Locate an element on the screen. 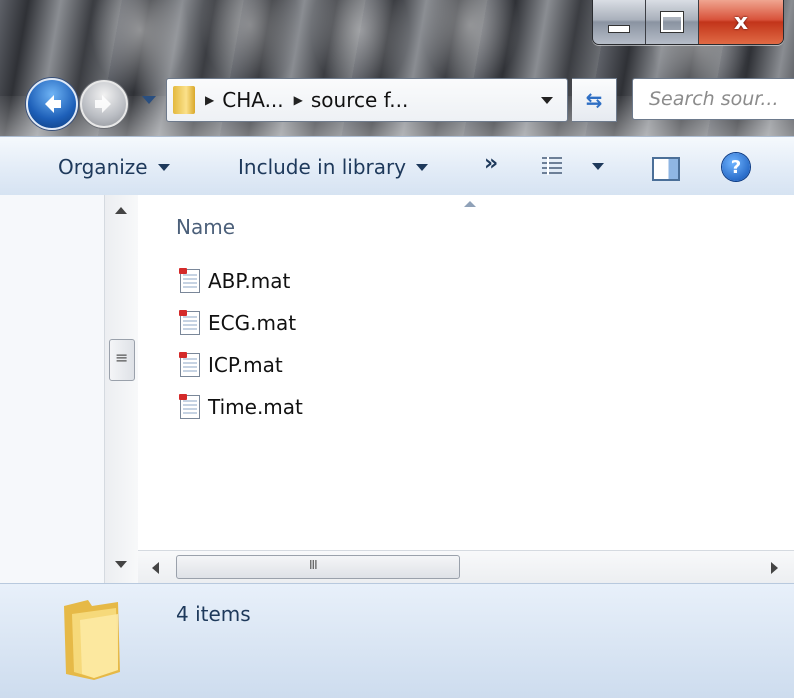 This screenshot has height=698, width=794. organize-button: Organize is located at coordinates (114, 167).